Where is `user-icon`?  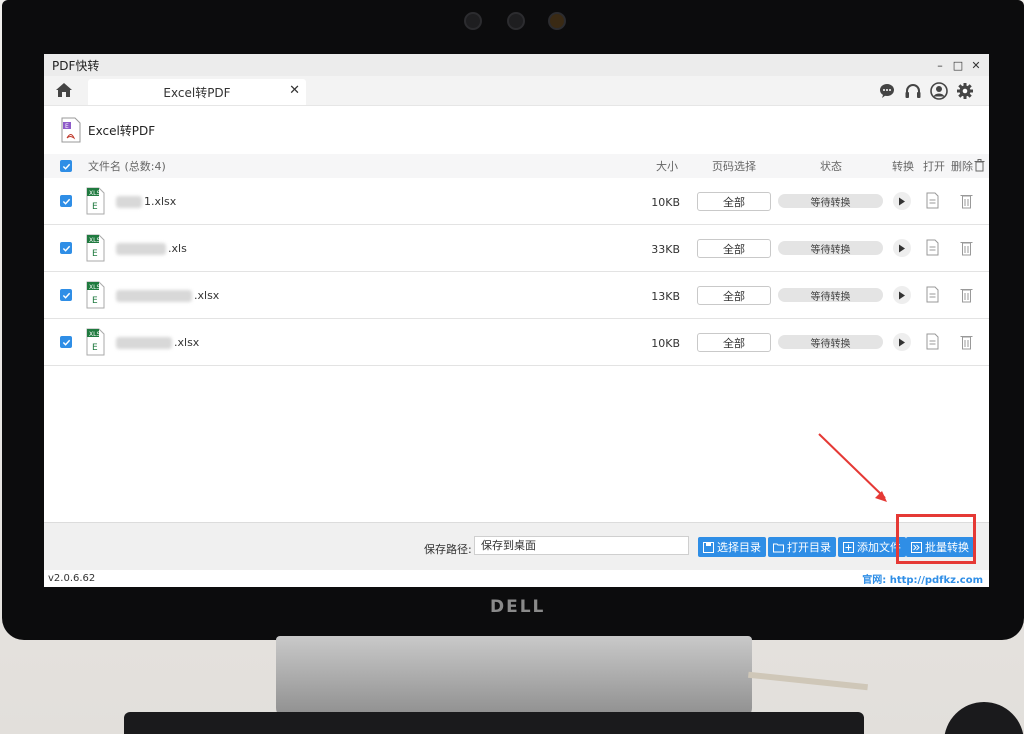 user-icon is located at coordinates (939, 91).